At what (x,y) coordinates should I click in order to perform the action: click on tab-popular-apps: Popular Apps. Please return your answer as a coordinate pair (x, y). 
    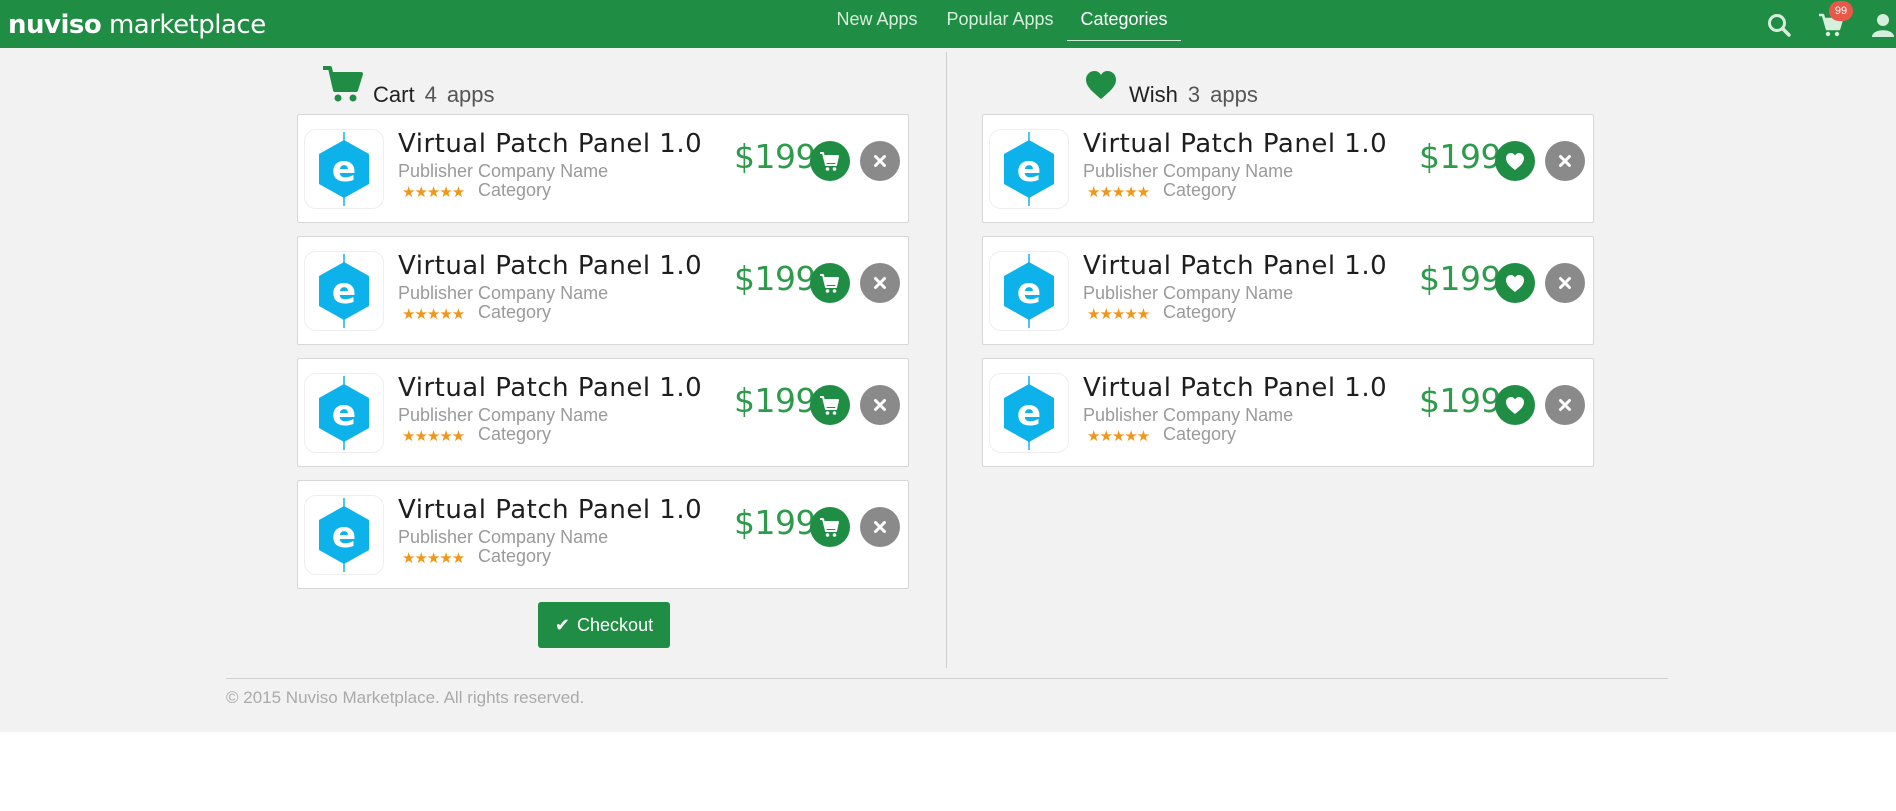
    Looking at the image, I should click on (1000, 24).